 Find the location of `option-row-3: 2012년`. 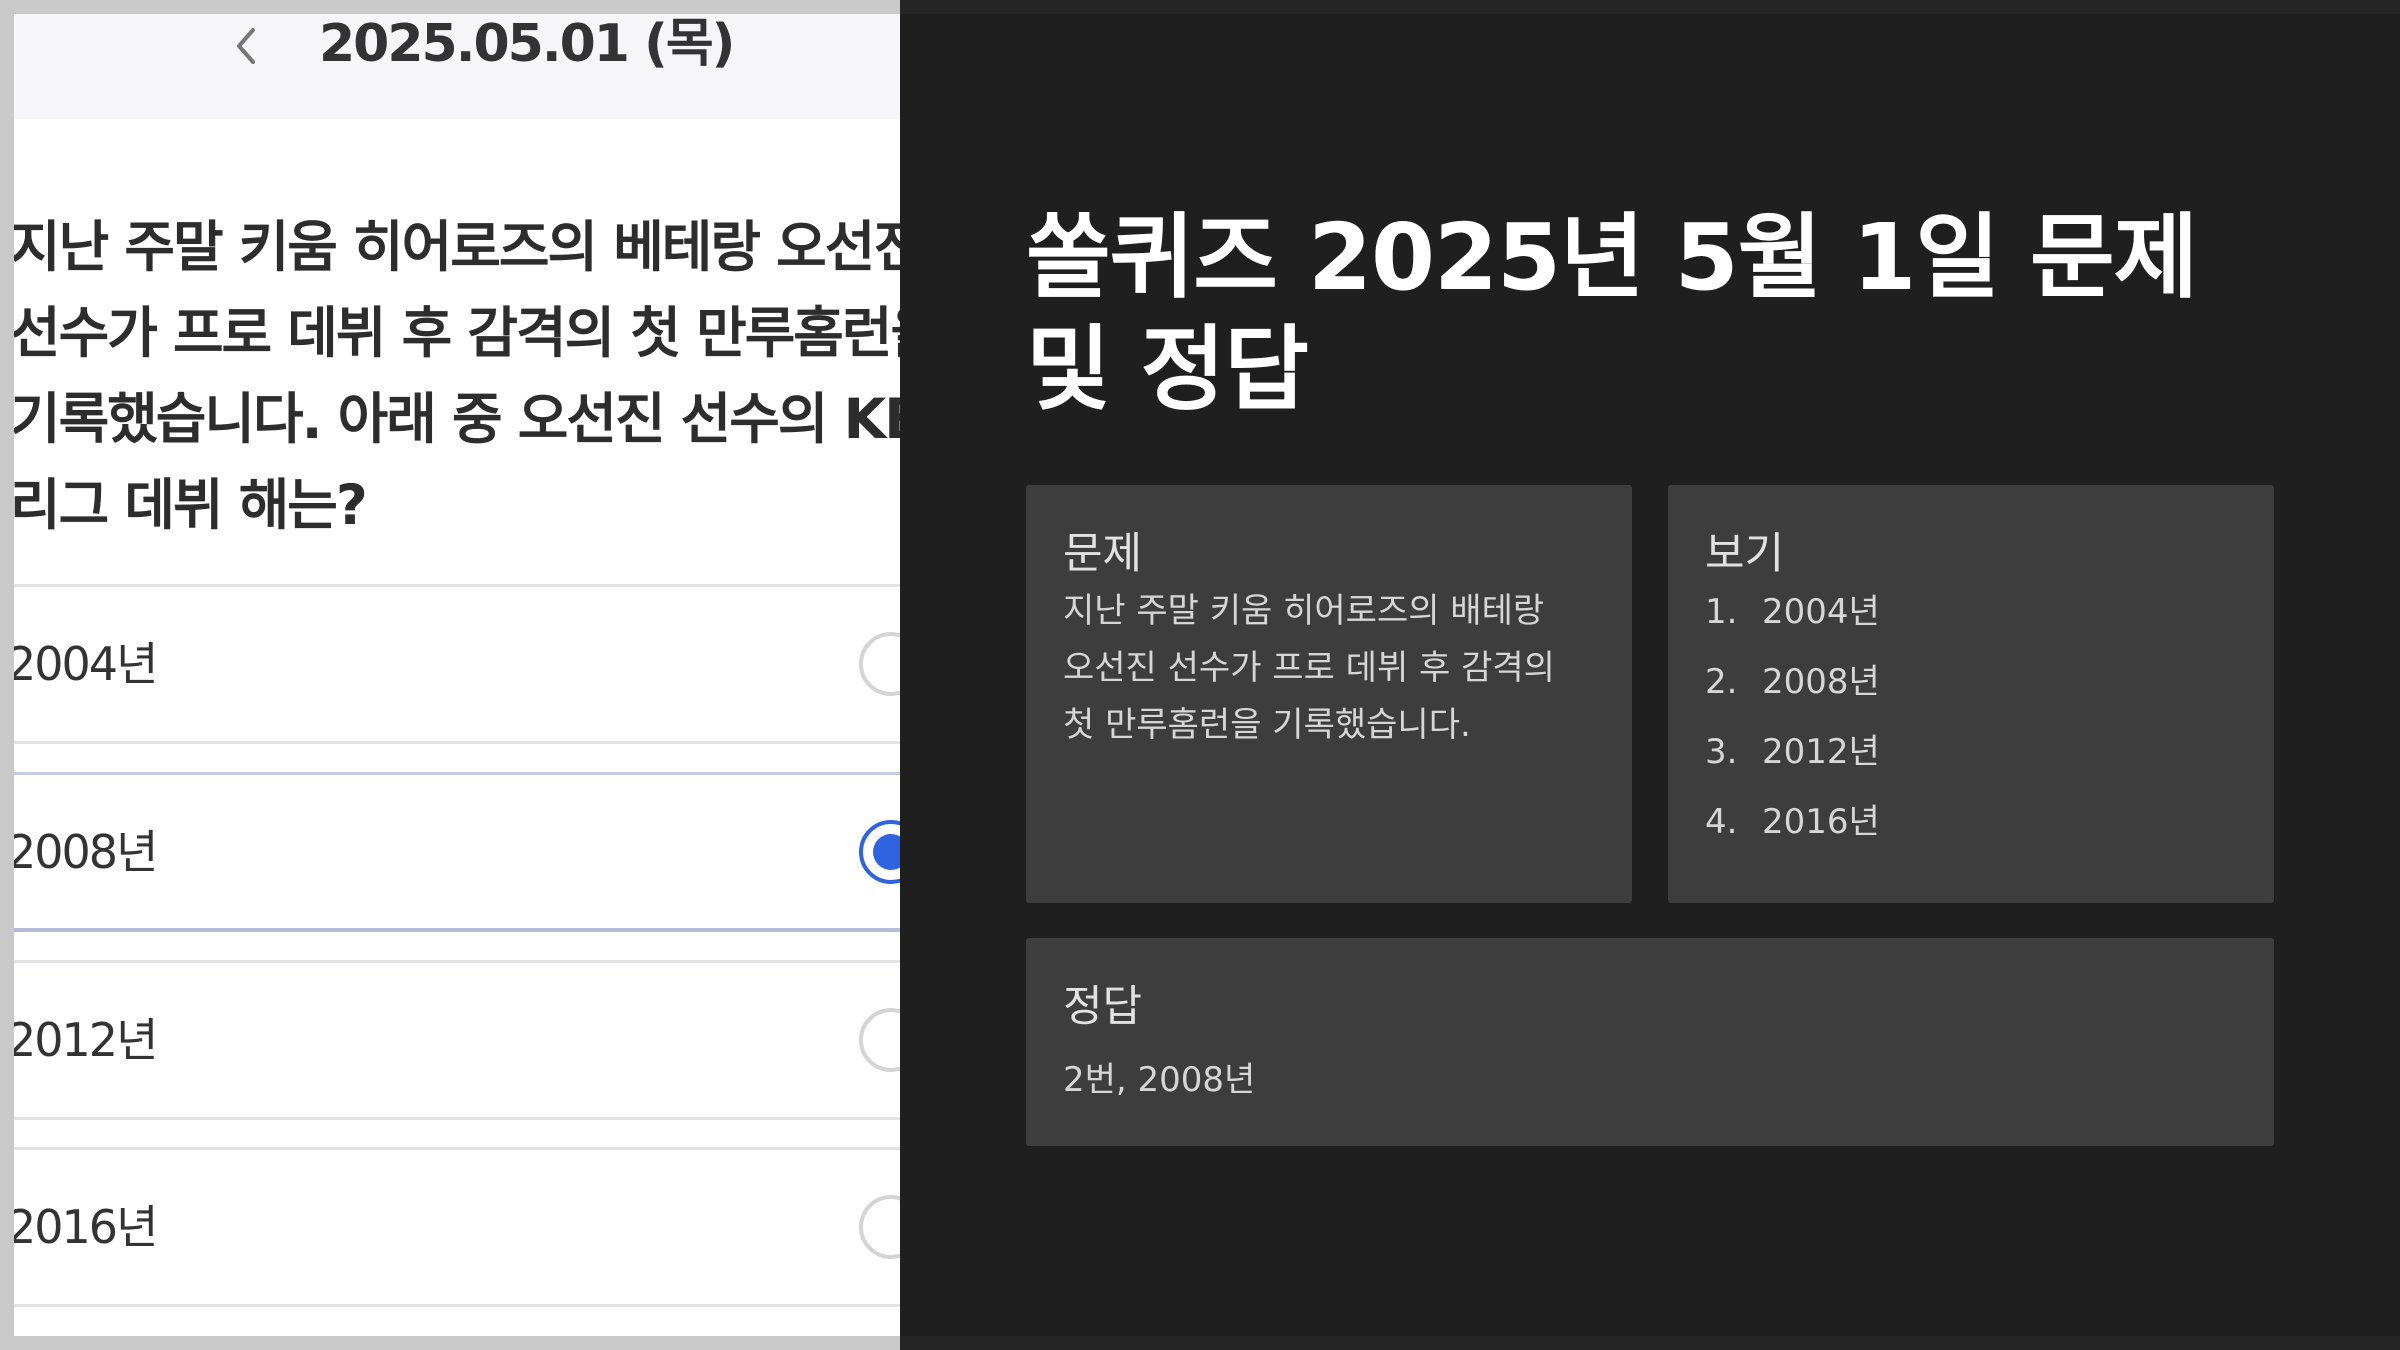

option-row-3: 2012년 is located at coordinates (457, 1040).